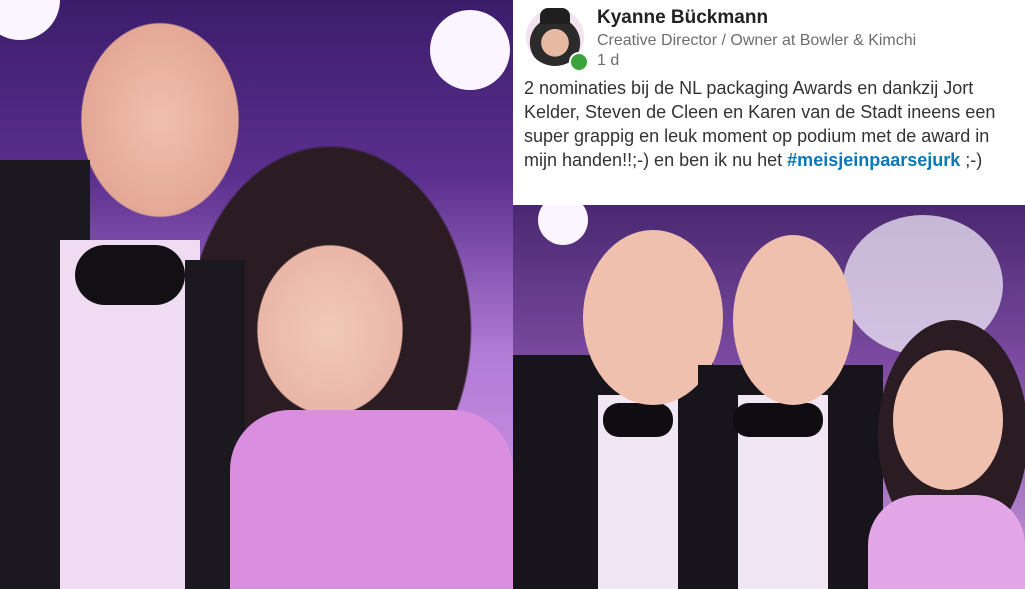 The width and height of the screenshot is (1025, 589). I want to click on author-name: Kyanne Bückmann, so click(682, 18).